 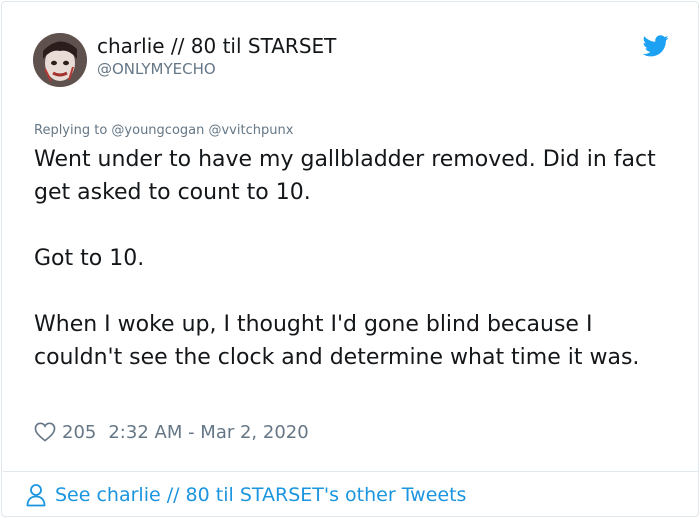 What do you see at coordinates (351, 471) in the screenshot?
I see `divider` at bounding box center [351, 471].